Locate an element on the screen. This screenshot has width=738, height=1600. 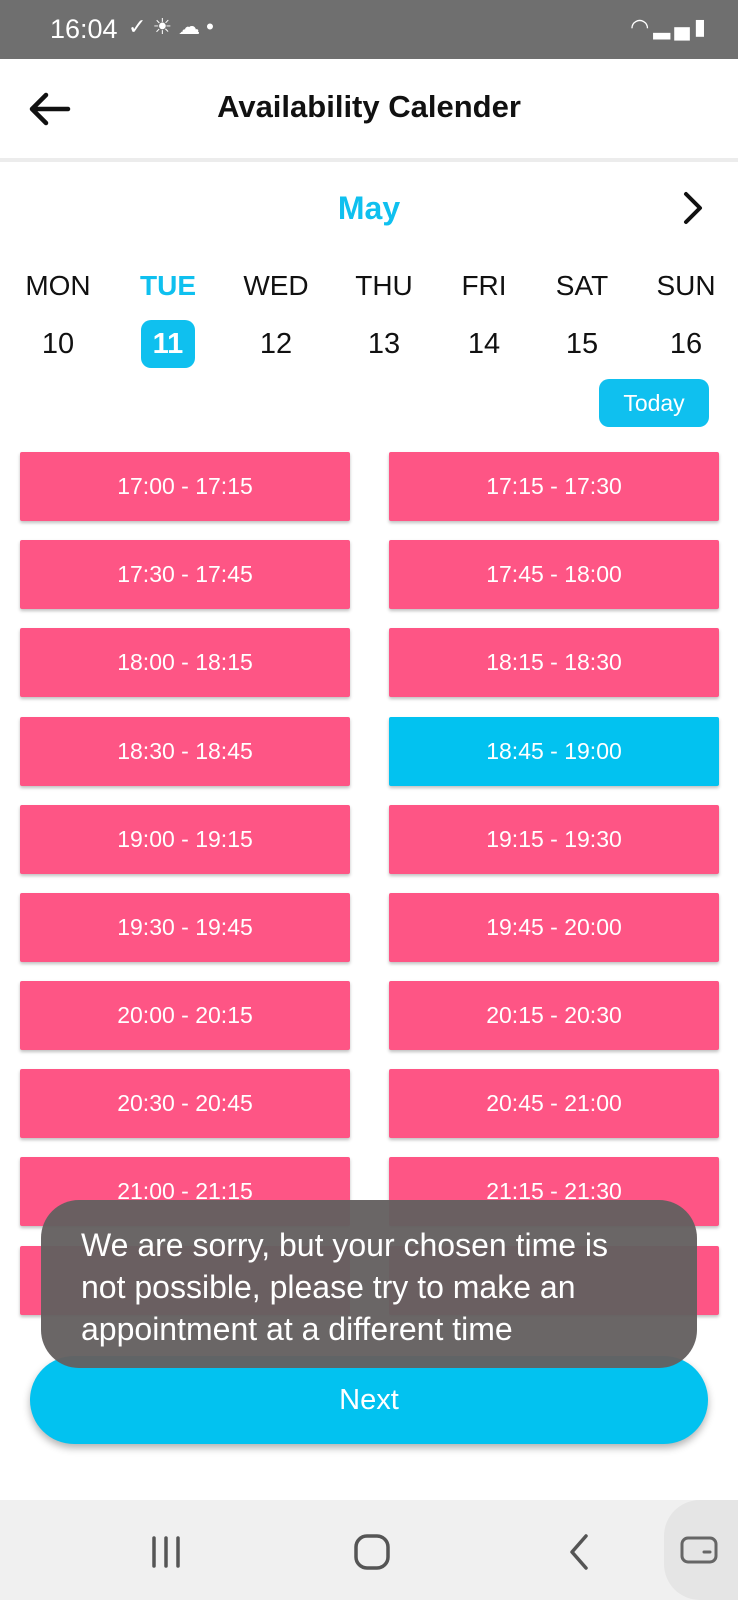
time-slot: 17:30 - 17:45 is located at coordinates (185, 574).